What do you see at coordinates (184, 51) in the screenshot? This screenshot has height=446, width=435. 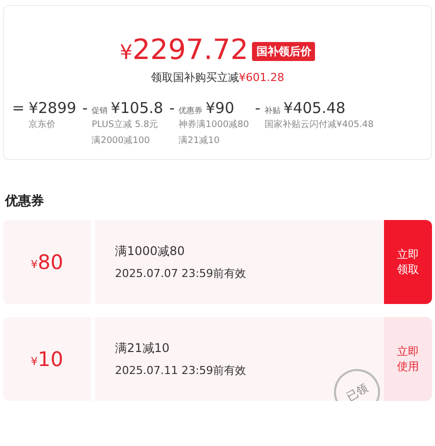 I see `final-price: ¥2297.72` at bounding box center [184, 51].